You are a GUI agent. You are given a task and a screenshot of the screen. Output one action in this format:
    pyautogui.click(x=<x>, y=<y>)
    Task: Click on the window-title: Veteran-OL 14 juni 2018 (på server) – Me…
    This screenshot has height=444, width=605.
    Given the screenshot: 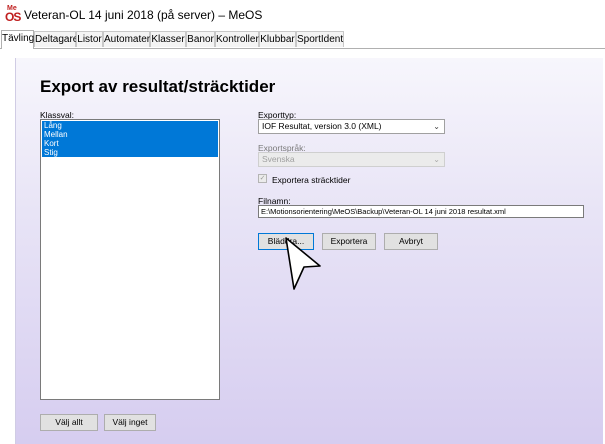 What is the action you would take?
    pyautogui.click(x=143, y=15)
    